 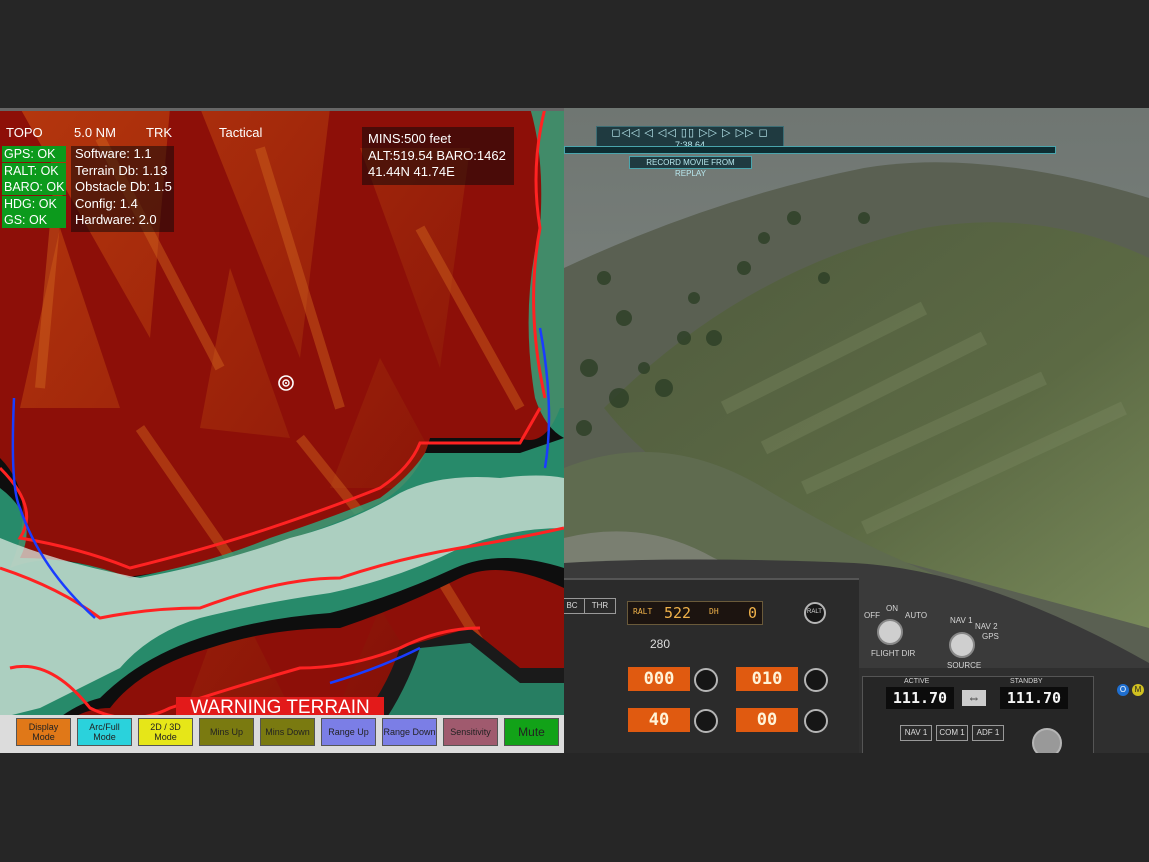 I want to click on replay-scrub-bar, so click(x=810, y=150).